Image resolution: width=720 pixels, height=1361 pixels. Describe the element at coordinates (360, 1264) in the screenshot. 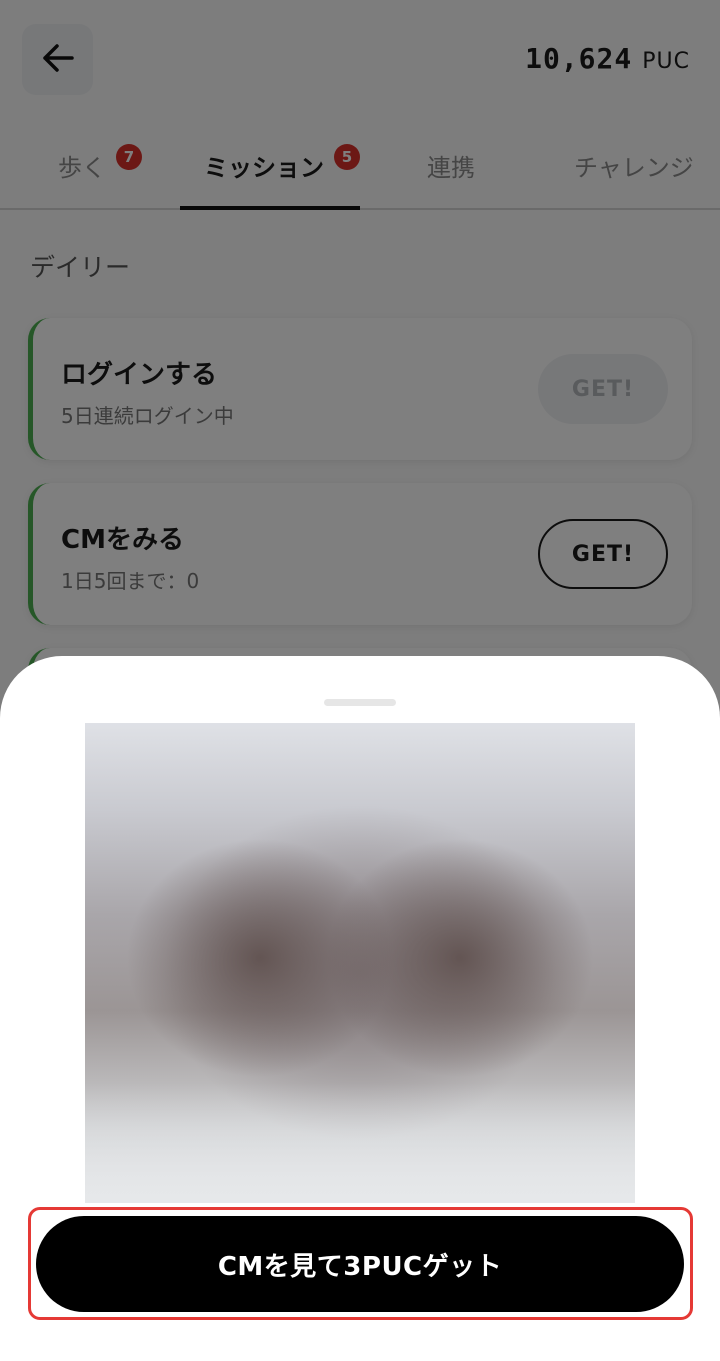

I see `watch-cm-button: CMを見て3PUCゲット` at that location.